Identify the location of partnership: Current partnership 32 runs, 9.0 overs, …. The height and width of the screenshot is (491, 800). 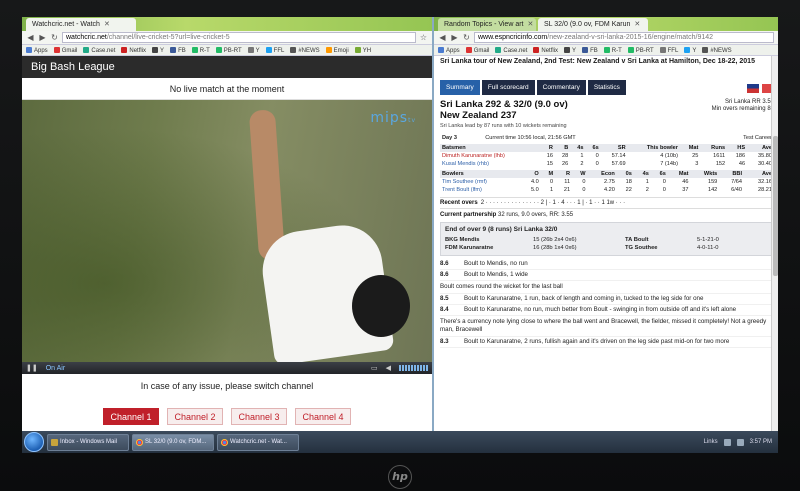
(607, 215).